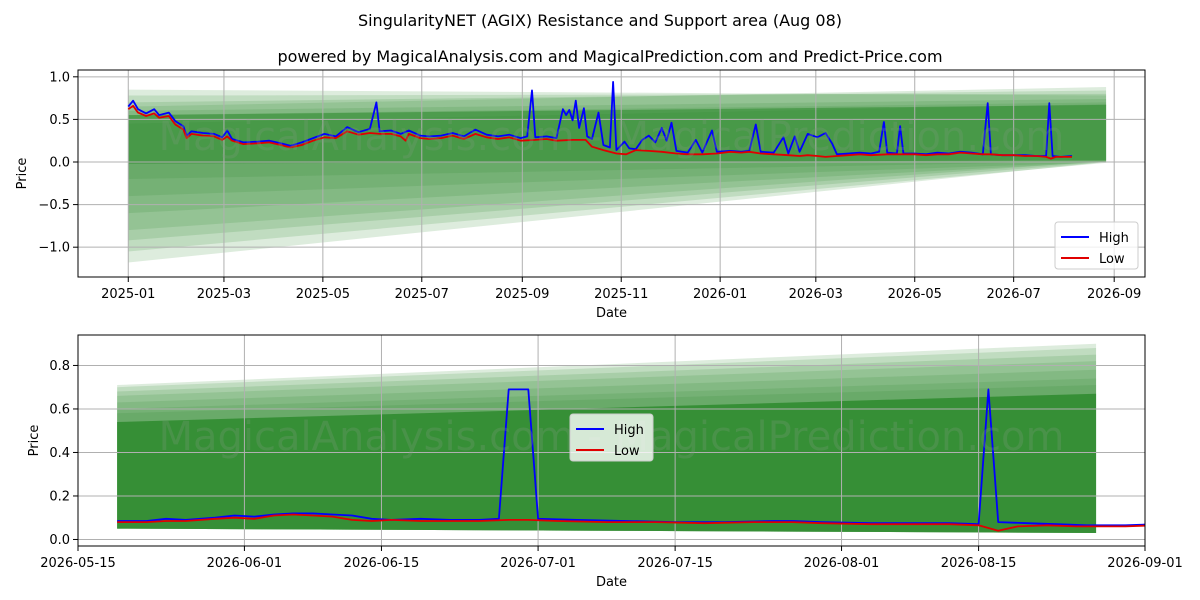 The width and height of the screenshot is (1200, 600). I want to click on y-tick-label: 1.0, so click(59, 77).